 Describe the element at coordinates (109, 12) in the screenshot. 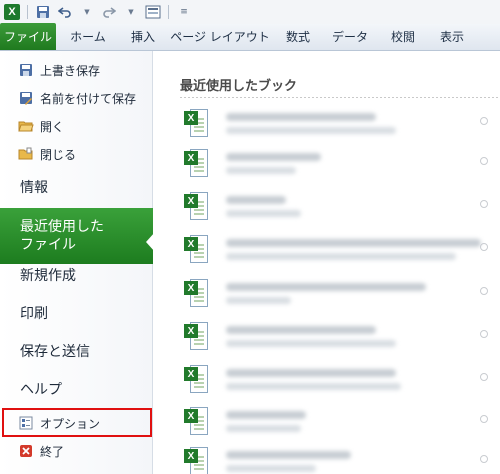

I see `redo-icon` at that location.